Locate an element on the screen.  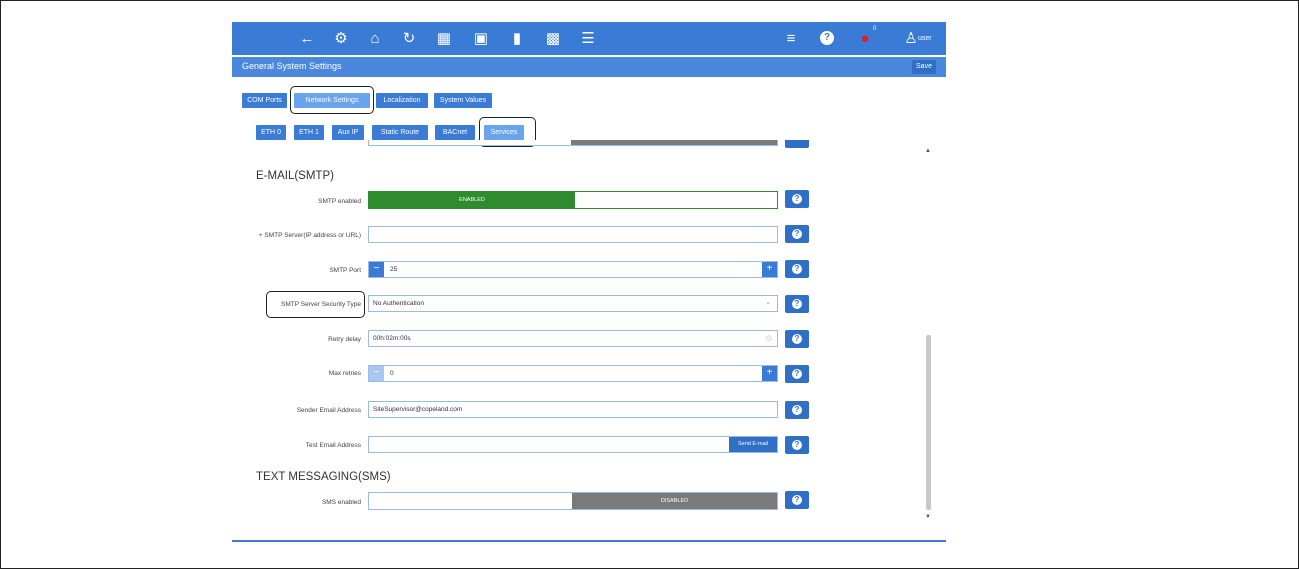
sms-enabled-state: DISABLED is located at coordinates (674, 501).